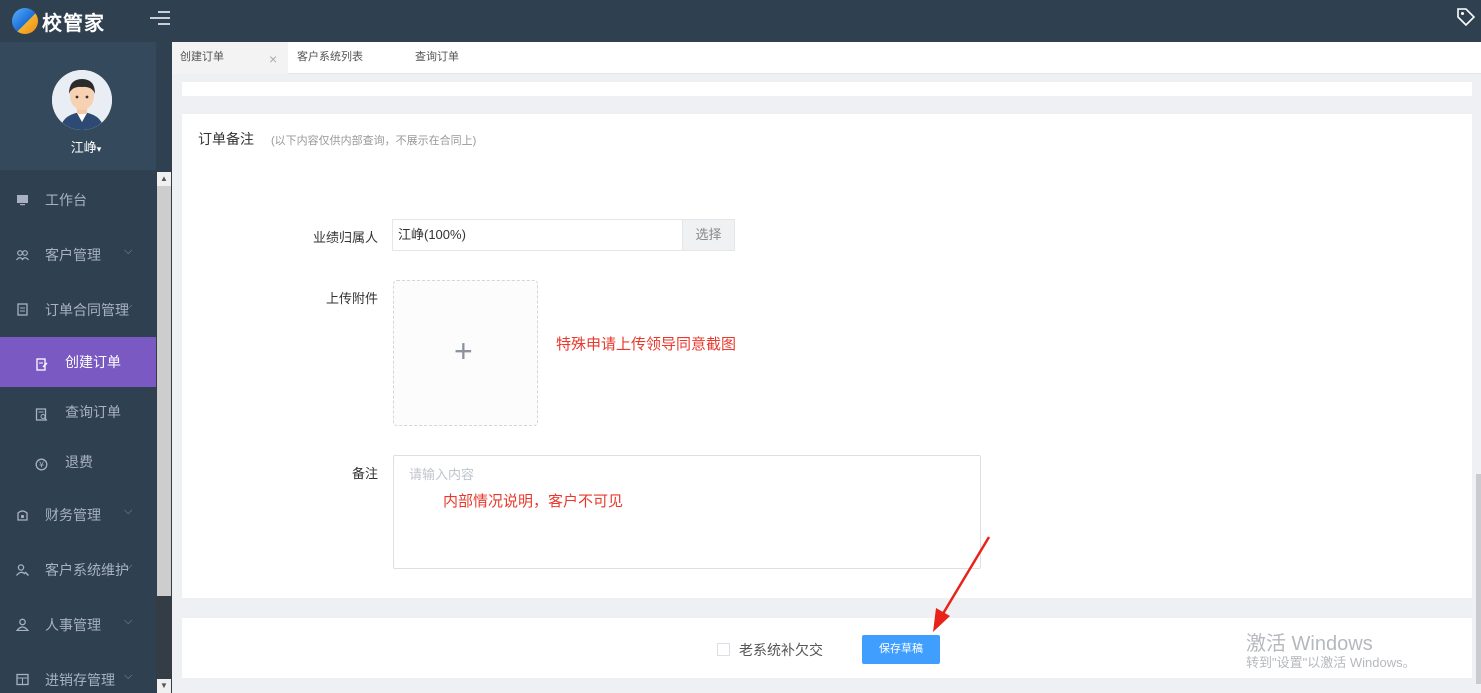  What do you see at coordinates (1466, 17) in the screenshot?
I see `tag-icon` at bounding box center [1466, 17].